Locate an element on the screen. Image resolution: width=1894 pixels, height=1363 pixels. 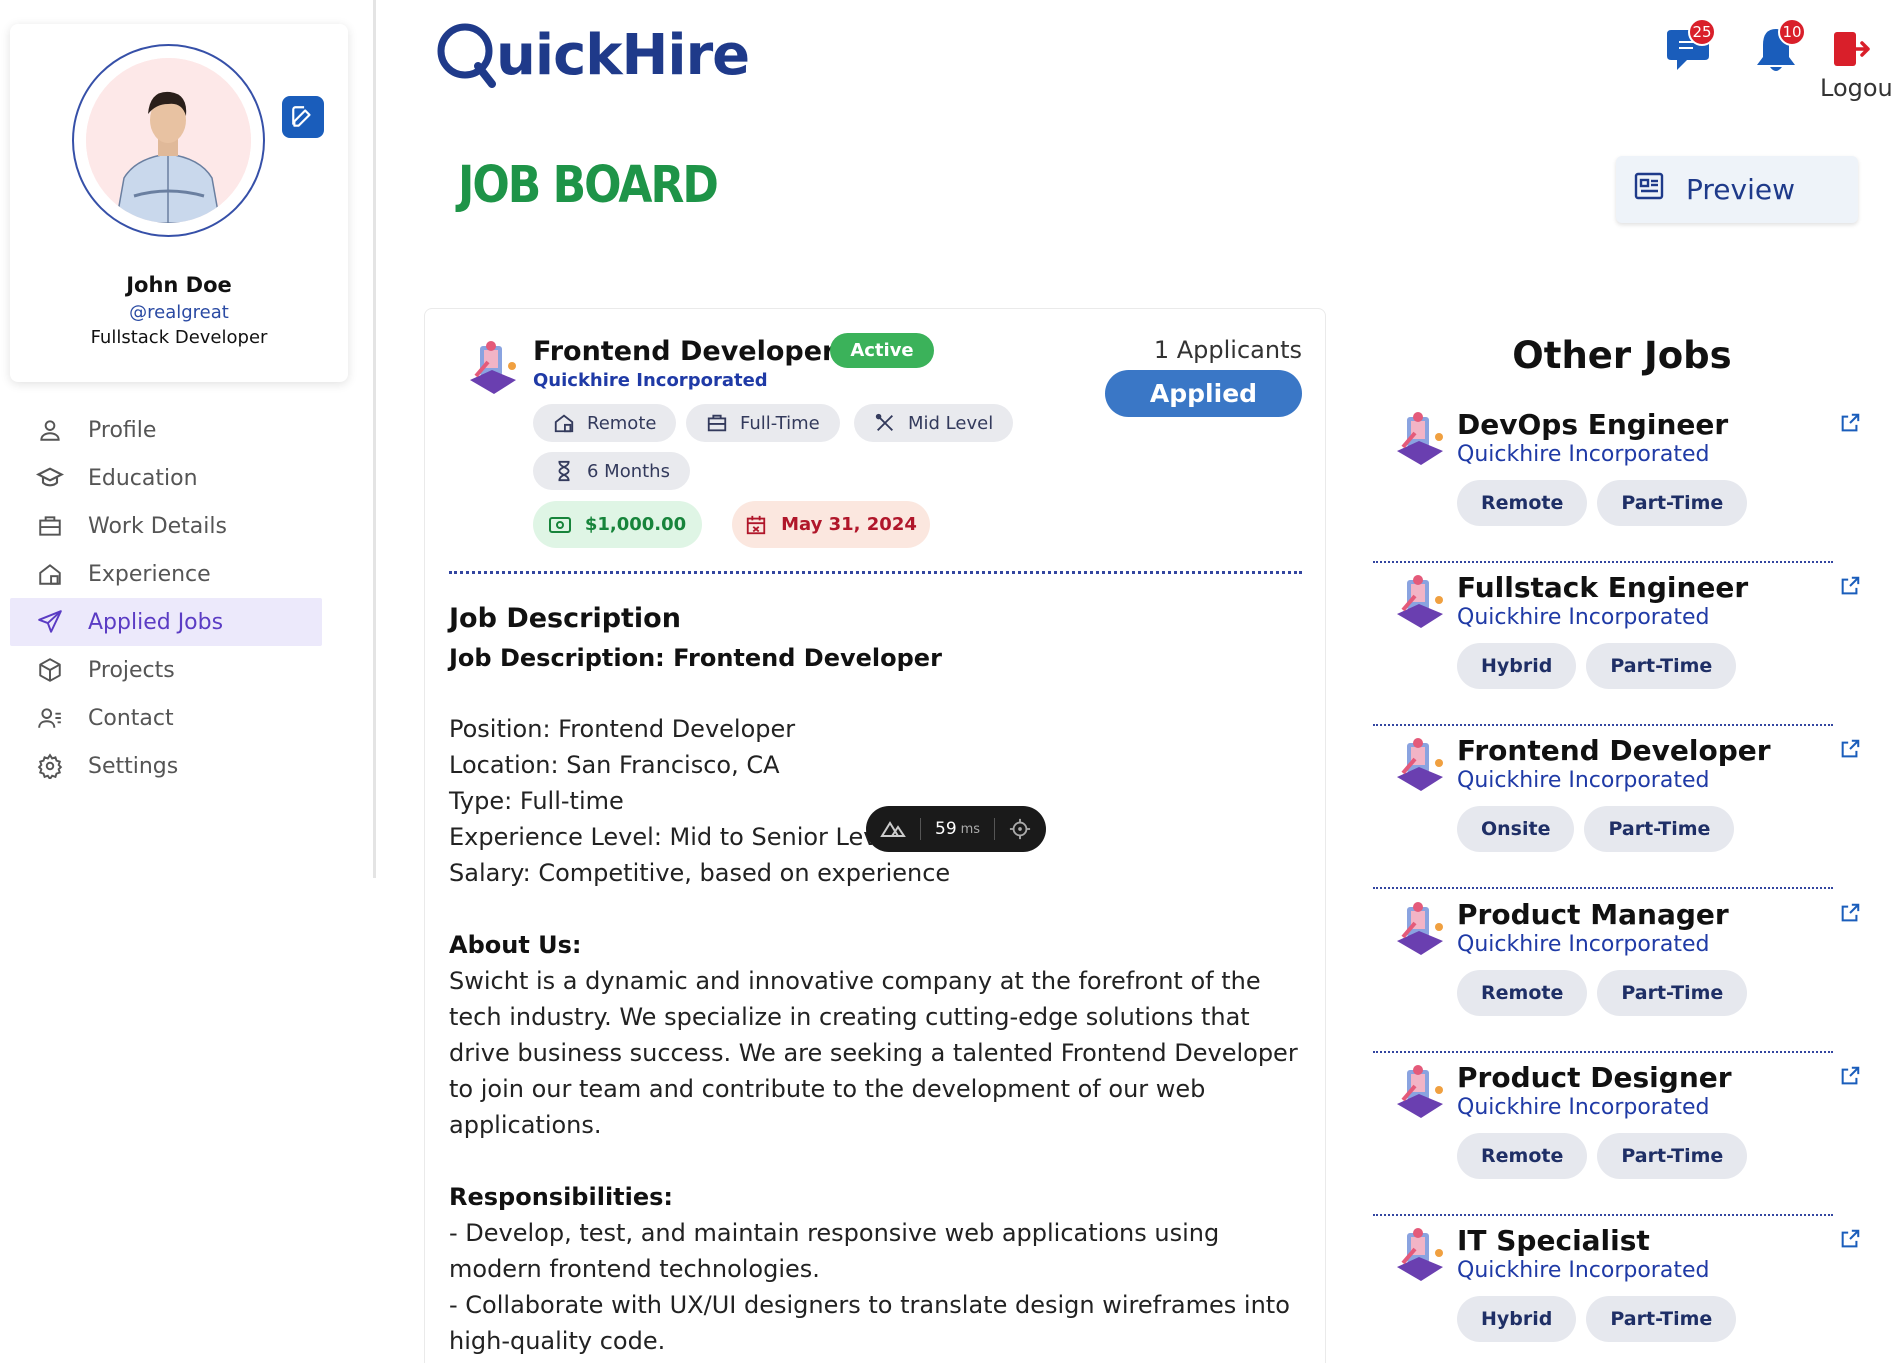
avatar is located at coordinates (168, 140).